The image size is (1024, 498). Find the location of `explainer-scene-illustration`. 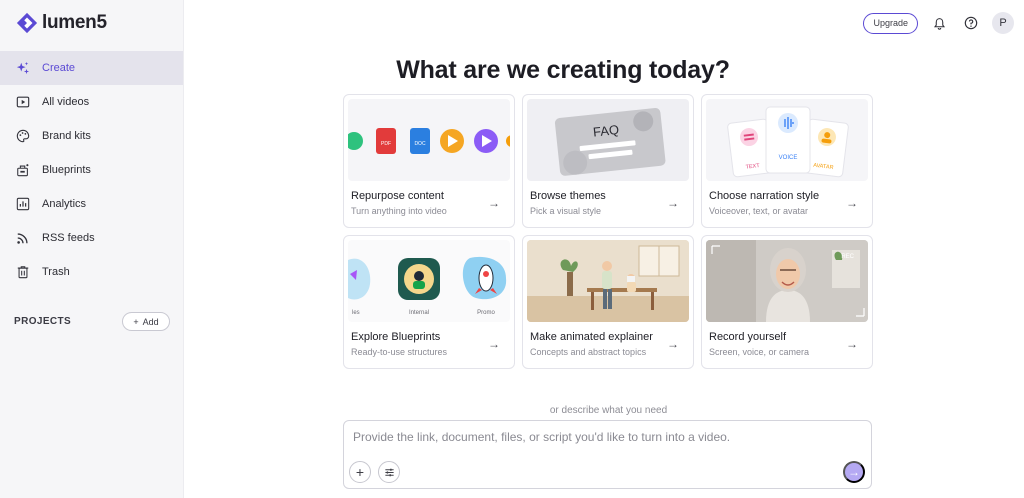

explainer-scene-illustration is located at coordinates (608, 281).